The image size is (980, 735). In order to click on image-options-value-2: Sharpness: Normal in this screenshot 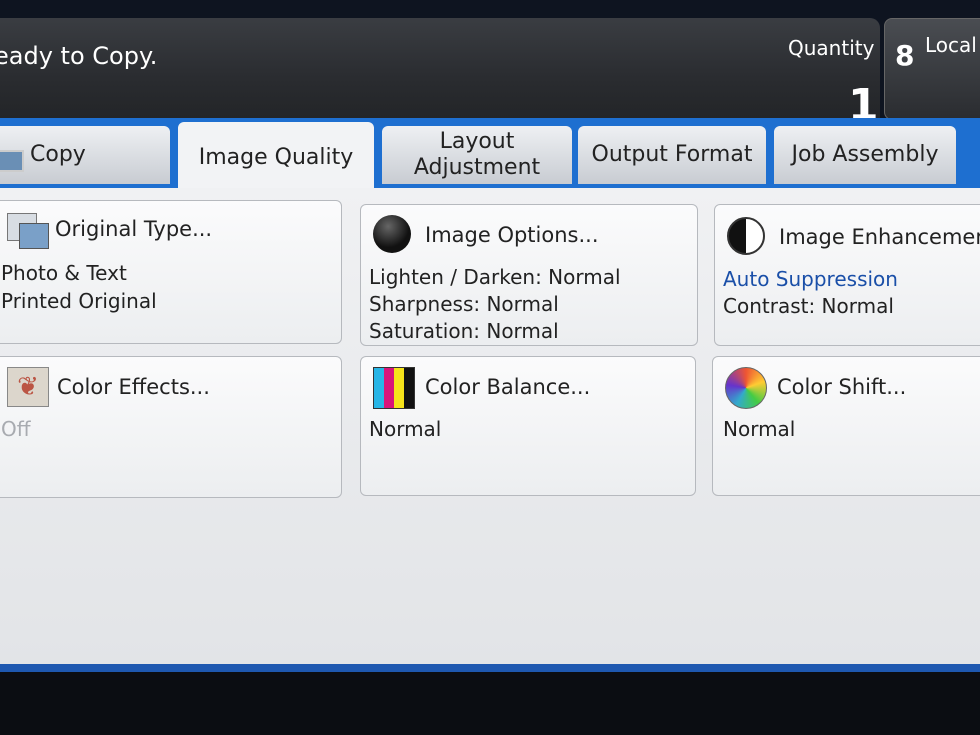, I will do `click(464, 304)`.